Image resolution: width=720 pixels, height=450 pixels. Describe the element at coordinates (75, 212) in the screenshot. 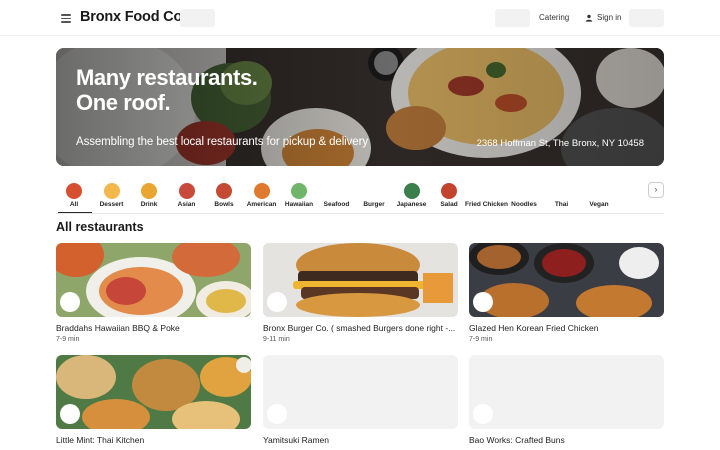

I see `active-category-indicator` at that location.